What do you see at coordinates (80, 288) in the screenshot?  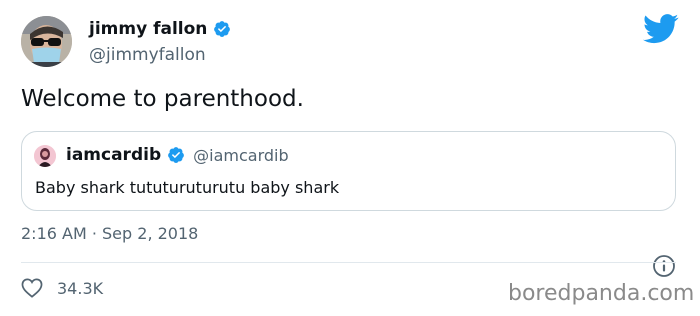 I see `like-count: 34.3K` at bounding box center [80, 288].